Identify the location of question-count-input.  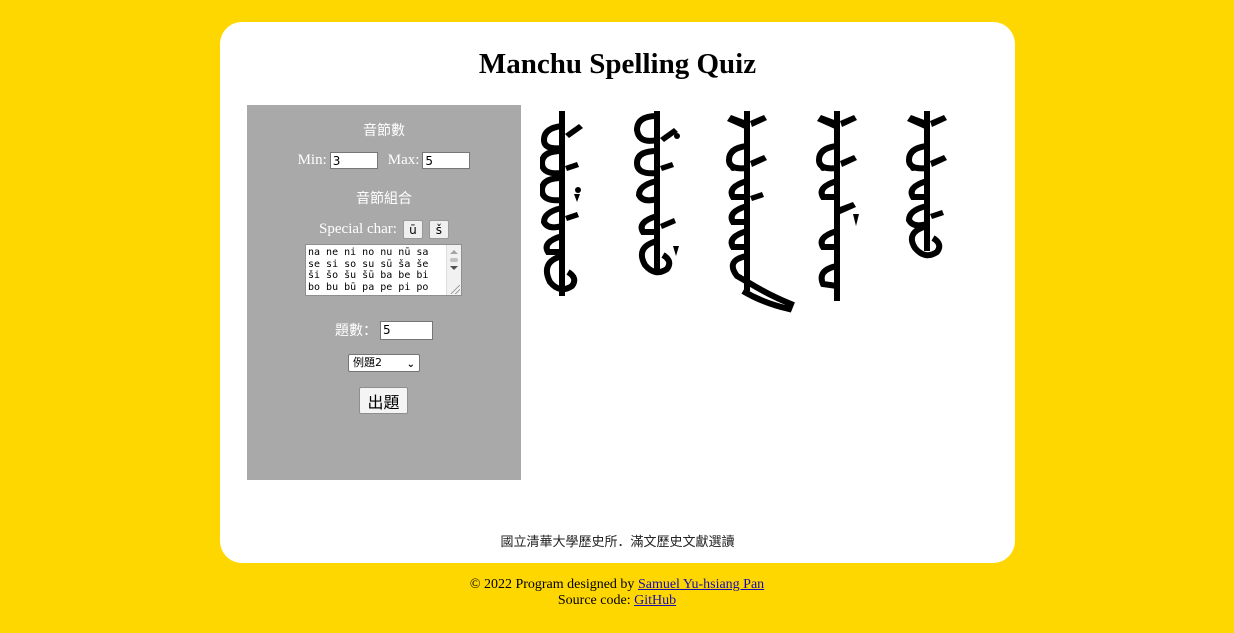
(406, 330).